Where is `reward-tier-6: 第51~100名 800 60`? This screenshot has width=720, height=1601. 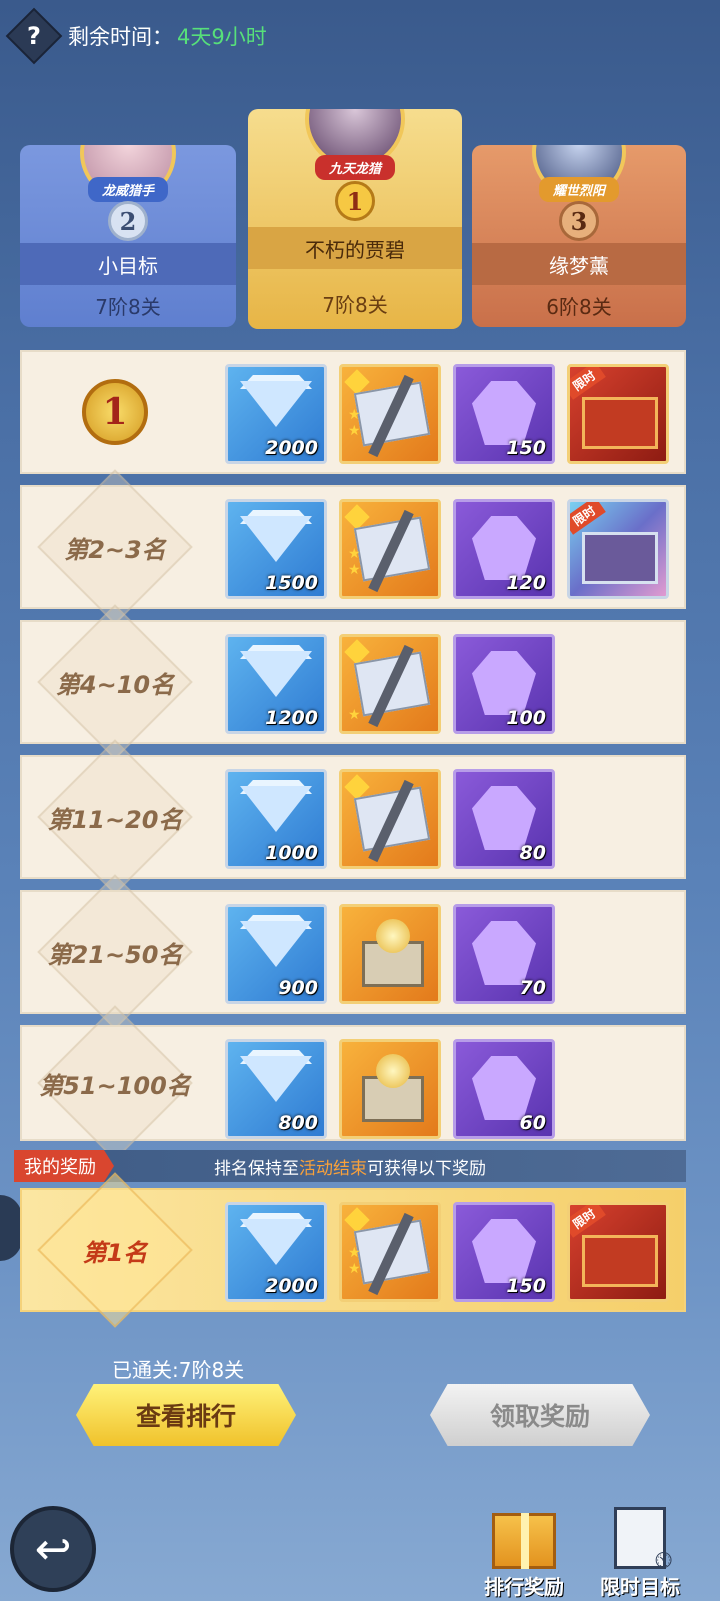 reward-tier-6: 第51~100名 800 60 is located at coordinates (353, 1083).